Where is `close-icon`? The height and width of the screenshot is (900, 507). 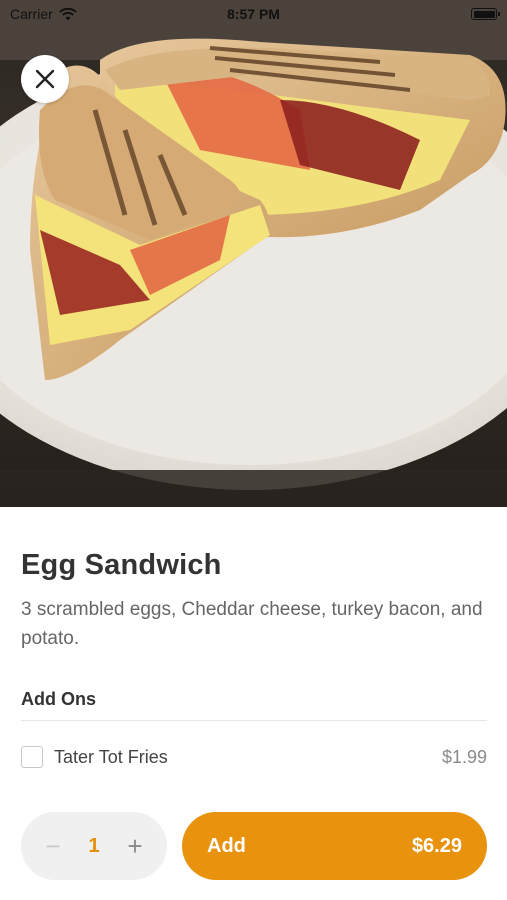 close-icon is located at coordinates (45, 79).